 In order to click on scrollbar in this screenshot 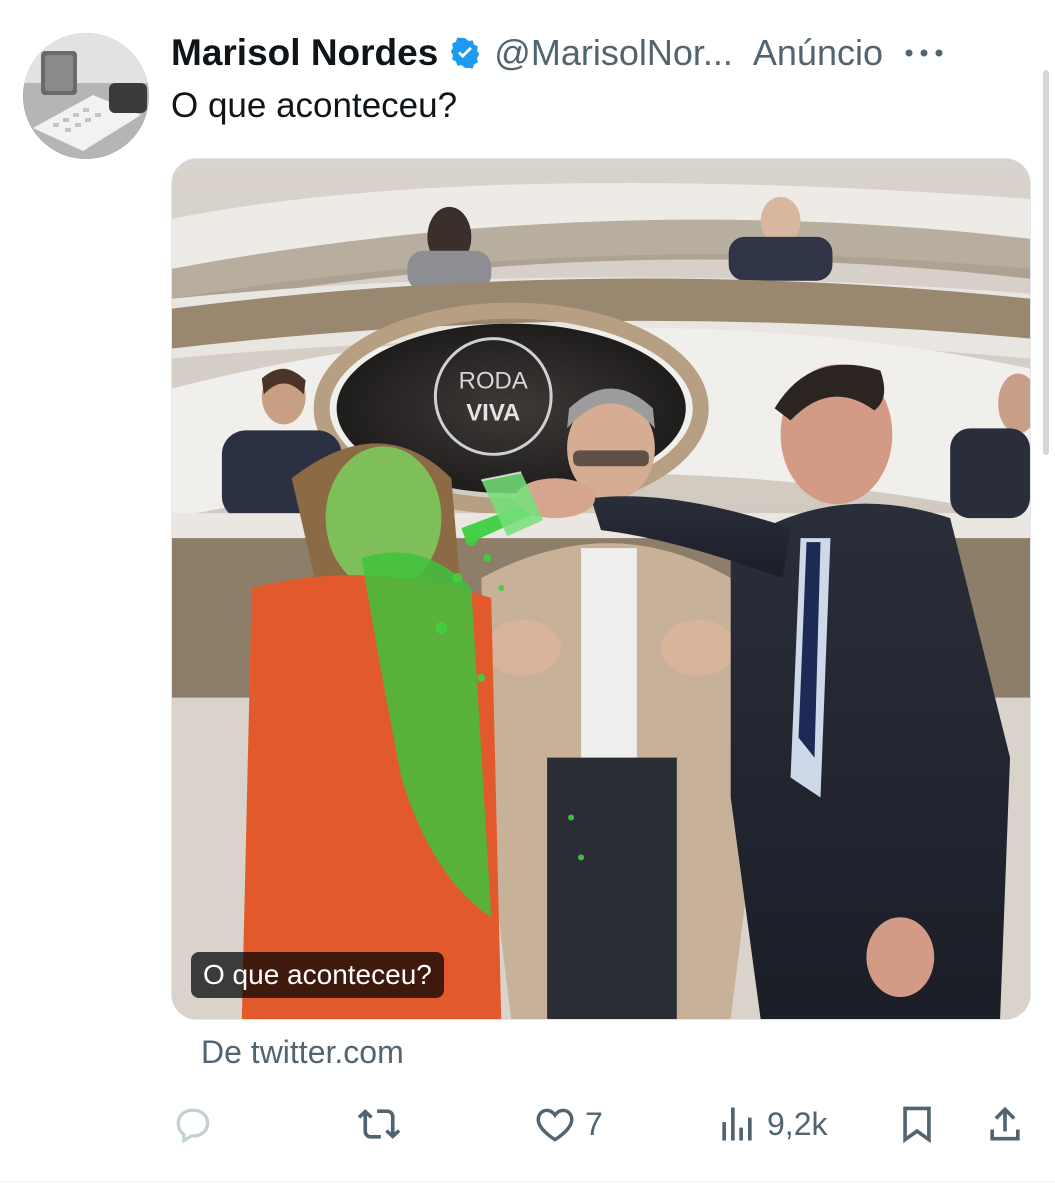, I will do `click(1046, 262)`.